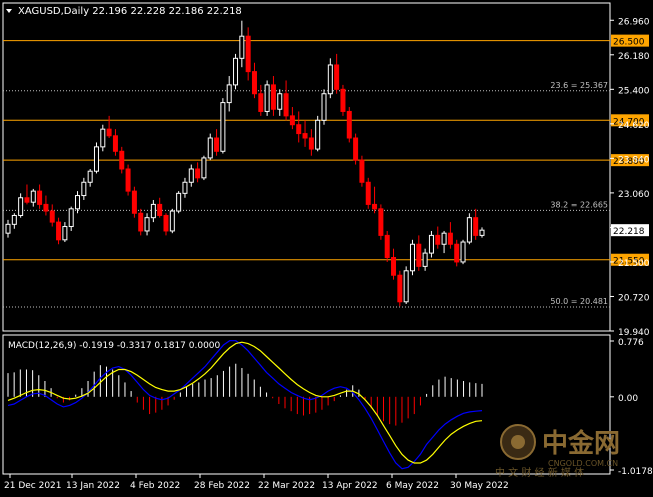 The image size is (653, 497). What do you see at coordinates (33, 486) in the screenshot?
I see `time-tick-label: 21 Dec 2021` at bounding box center [33, 486].